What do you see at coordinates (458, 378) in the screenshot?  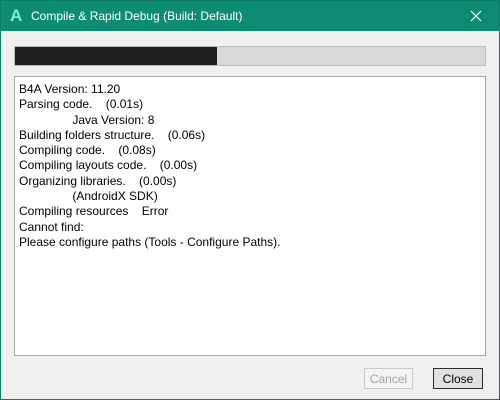 I see `close-button: Close` at bounding box center [458, 378].